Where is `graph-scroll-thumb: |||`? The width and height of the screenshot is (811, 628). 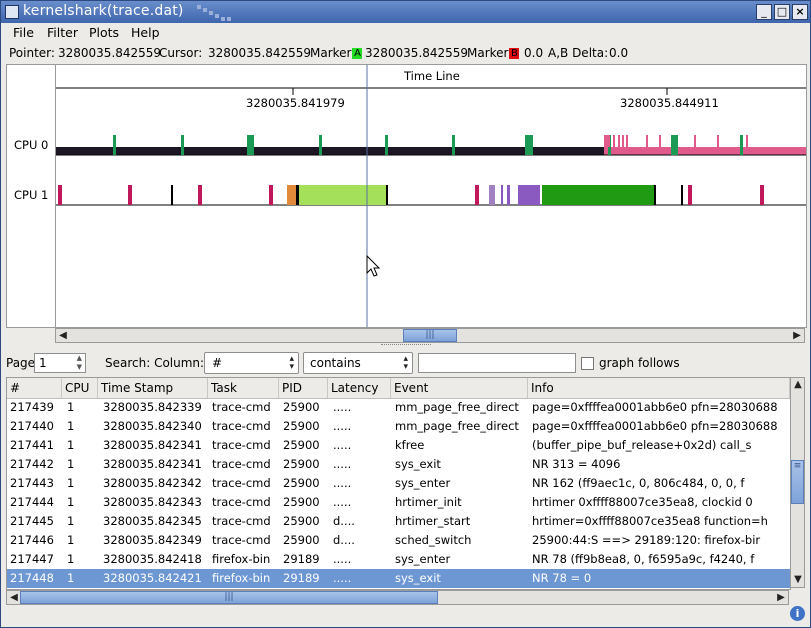
graph-scroll-thumb: ||| is located at coordinates (430, 335).